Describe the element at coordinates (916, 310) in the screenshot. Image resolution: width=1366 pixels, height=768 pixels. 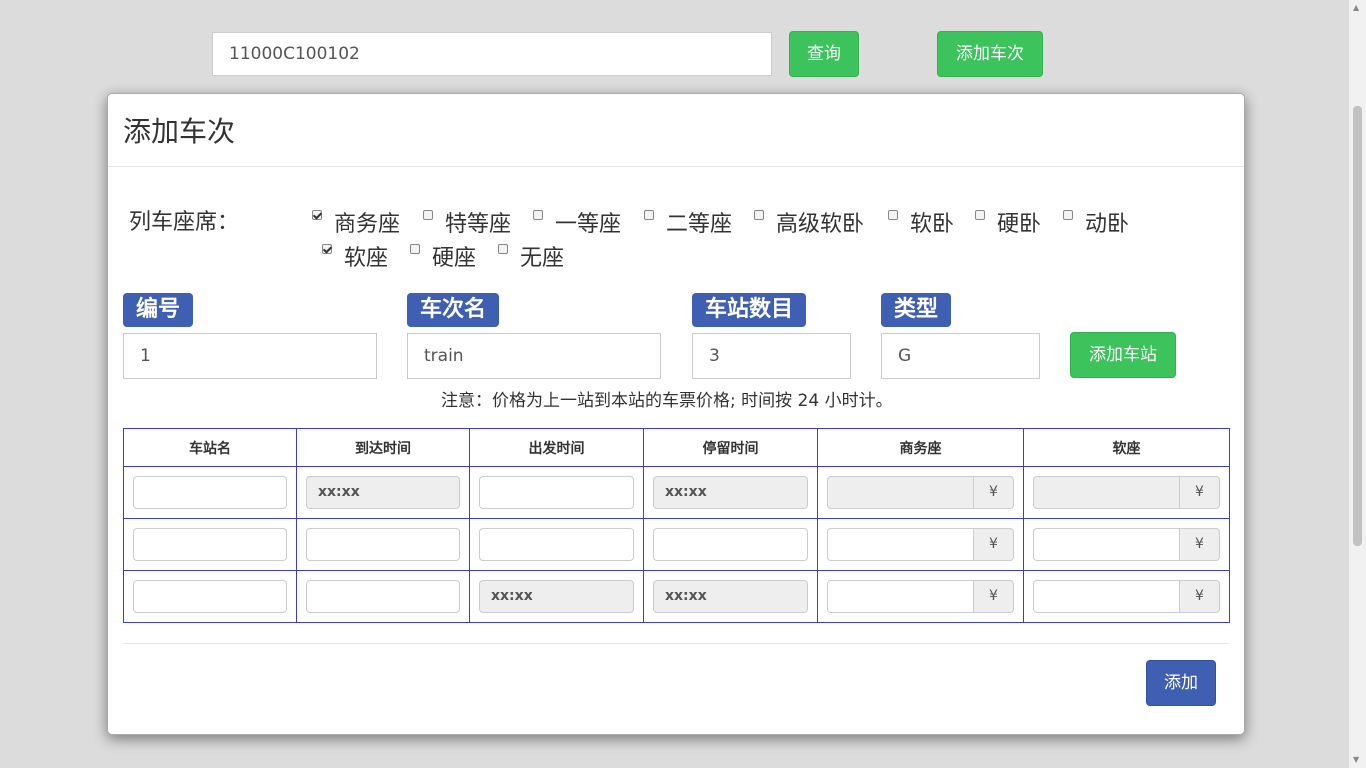
I see `train-type-label: 类型` at that location.